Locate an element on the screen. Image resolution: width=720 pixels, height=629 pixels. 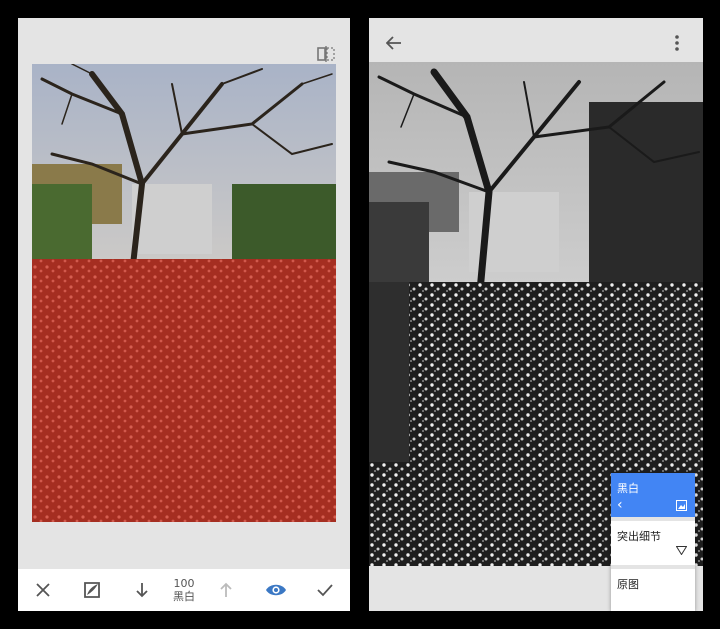
blend-mode-menu: 黑白 ‹ 突出细节 原图 is located at coordinates (653, 542).